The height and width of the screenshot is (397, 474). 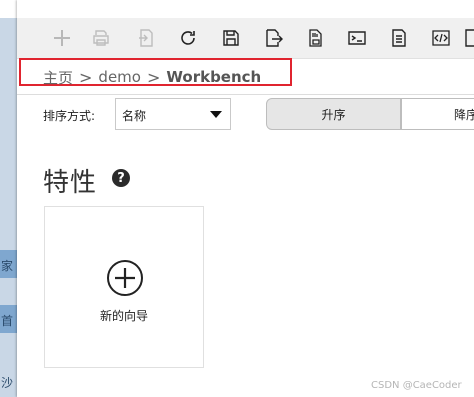 I want to click on code-icon, so click(x=441, y=38).